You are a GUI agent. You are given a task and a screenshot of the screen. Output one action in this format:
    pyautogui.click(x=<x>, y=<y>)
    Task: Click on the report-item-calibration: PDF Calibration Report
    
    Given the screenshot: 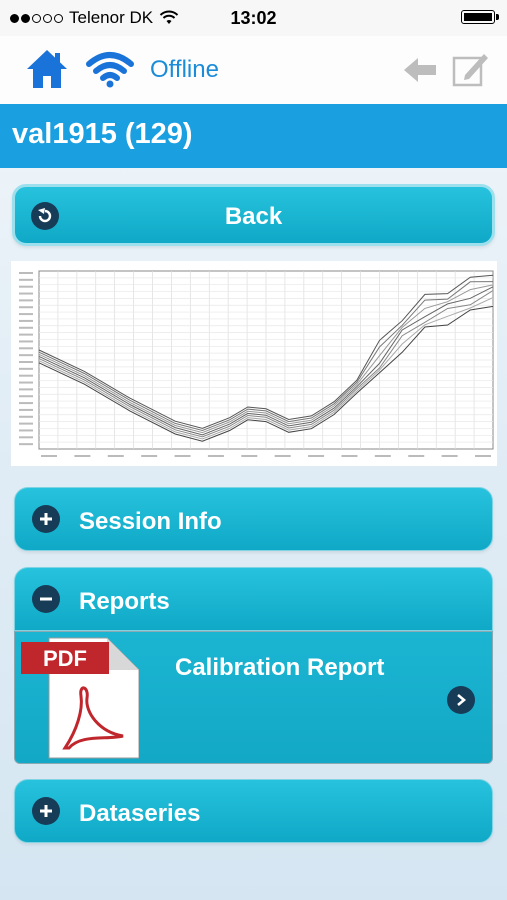 What is the action you would take?
    pyautogui.click(x=253, y=697)
    